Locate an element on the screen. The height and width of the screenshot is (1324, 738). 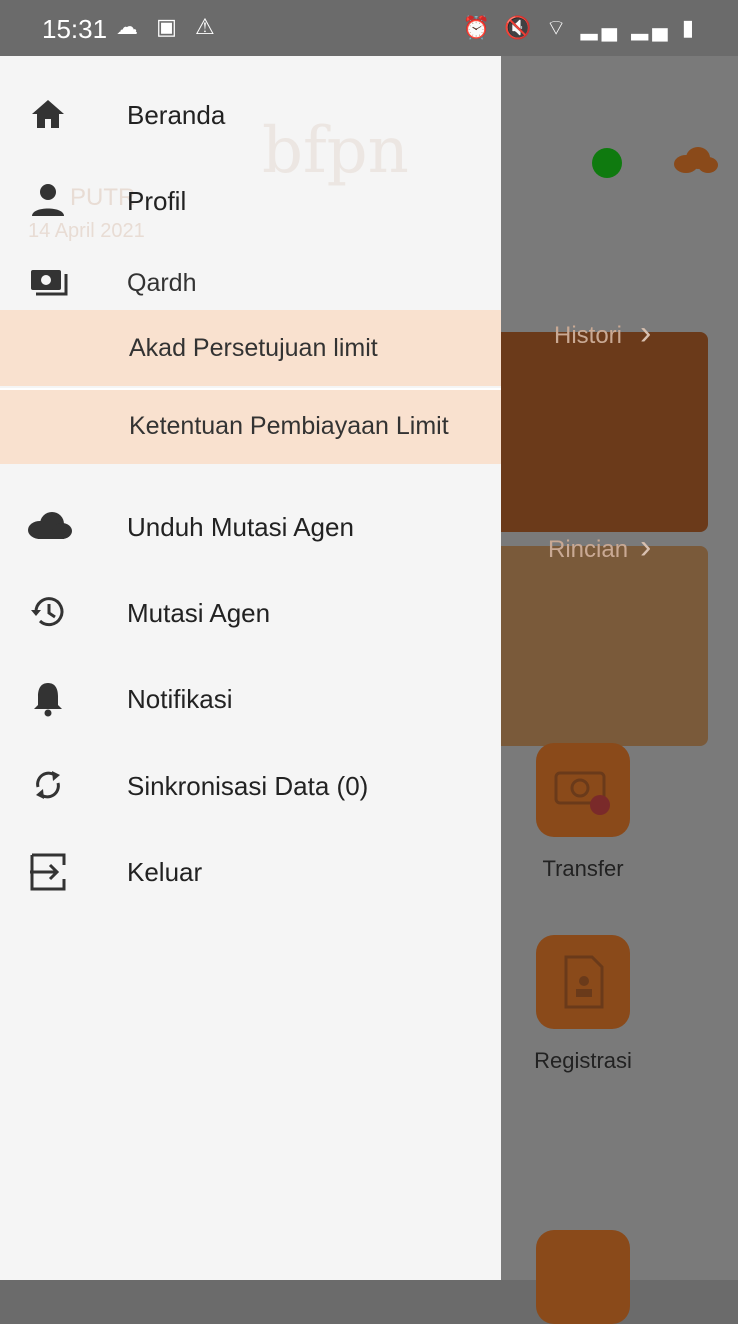
submenu-item-akad-persetujuan: Akad Persetujuan limit is located at coordinates (250, 348).